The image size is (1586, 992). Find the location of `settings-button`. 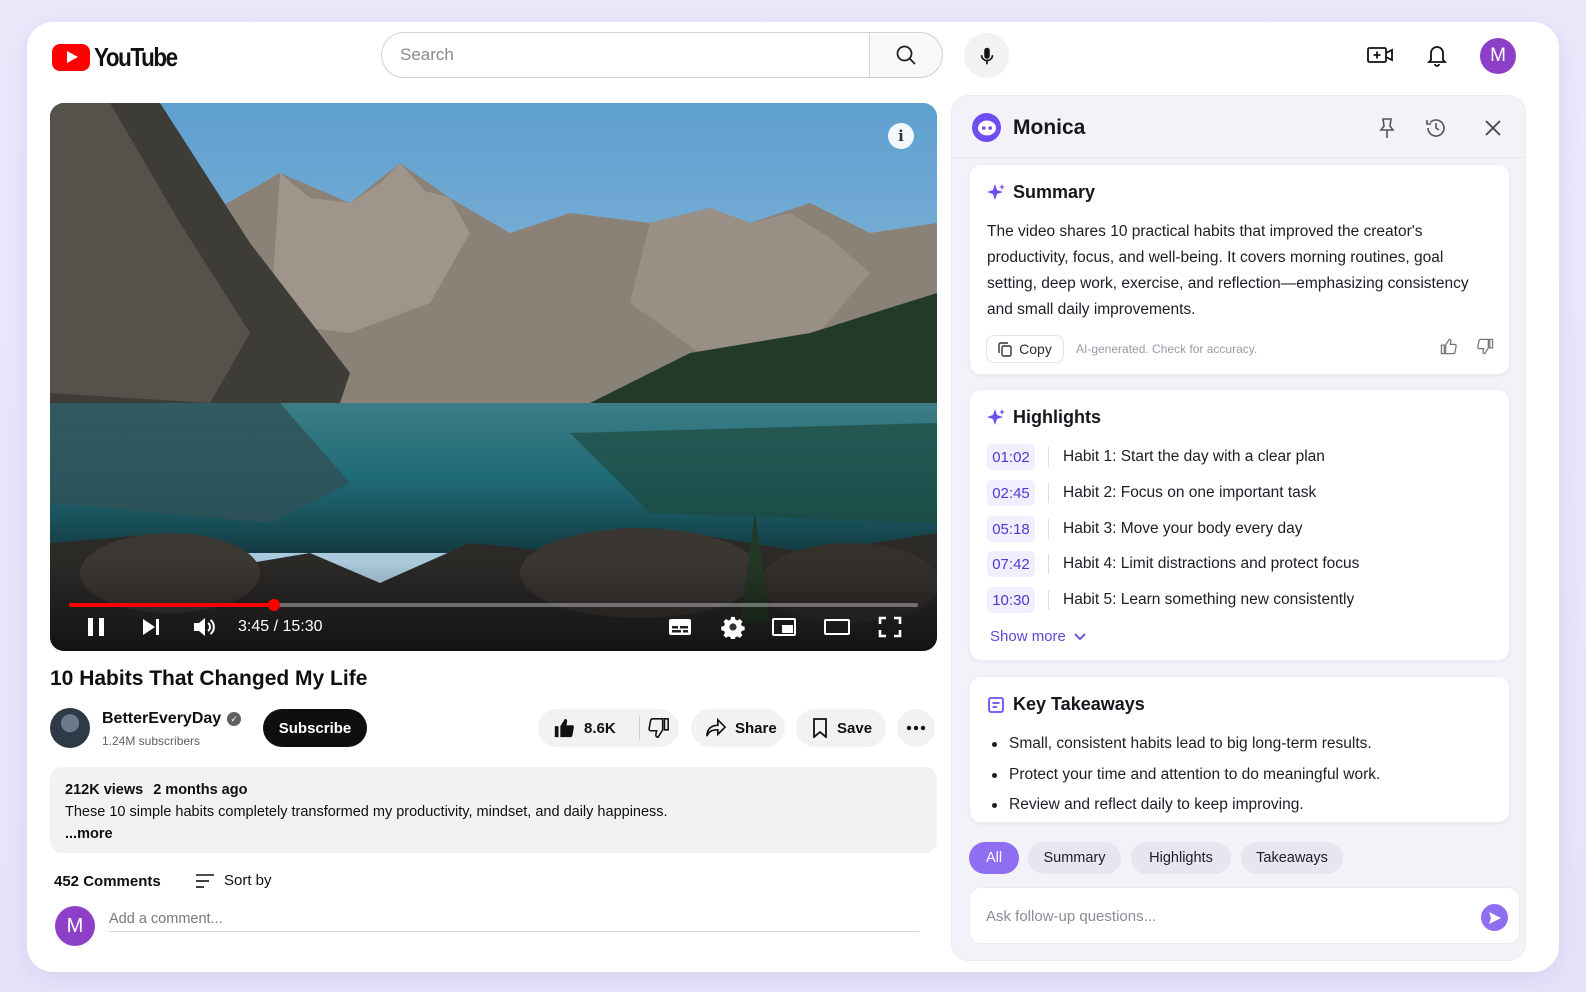

settings-button is located at coordinates (733, 627).